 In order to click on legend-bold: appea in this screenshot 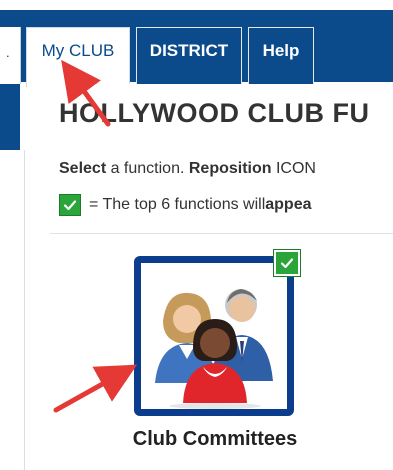, I will do `click(288, 204)`.